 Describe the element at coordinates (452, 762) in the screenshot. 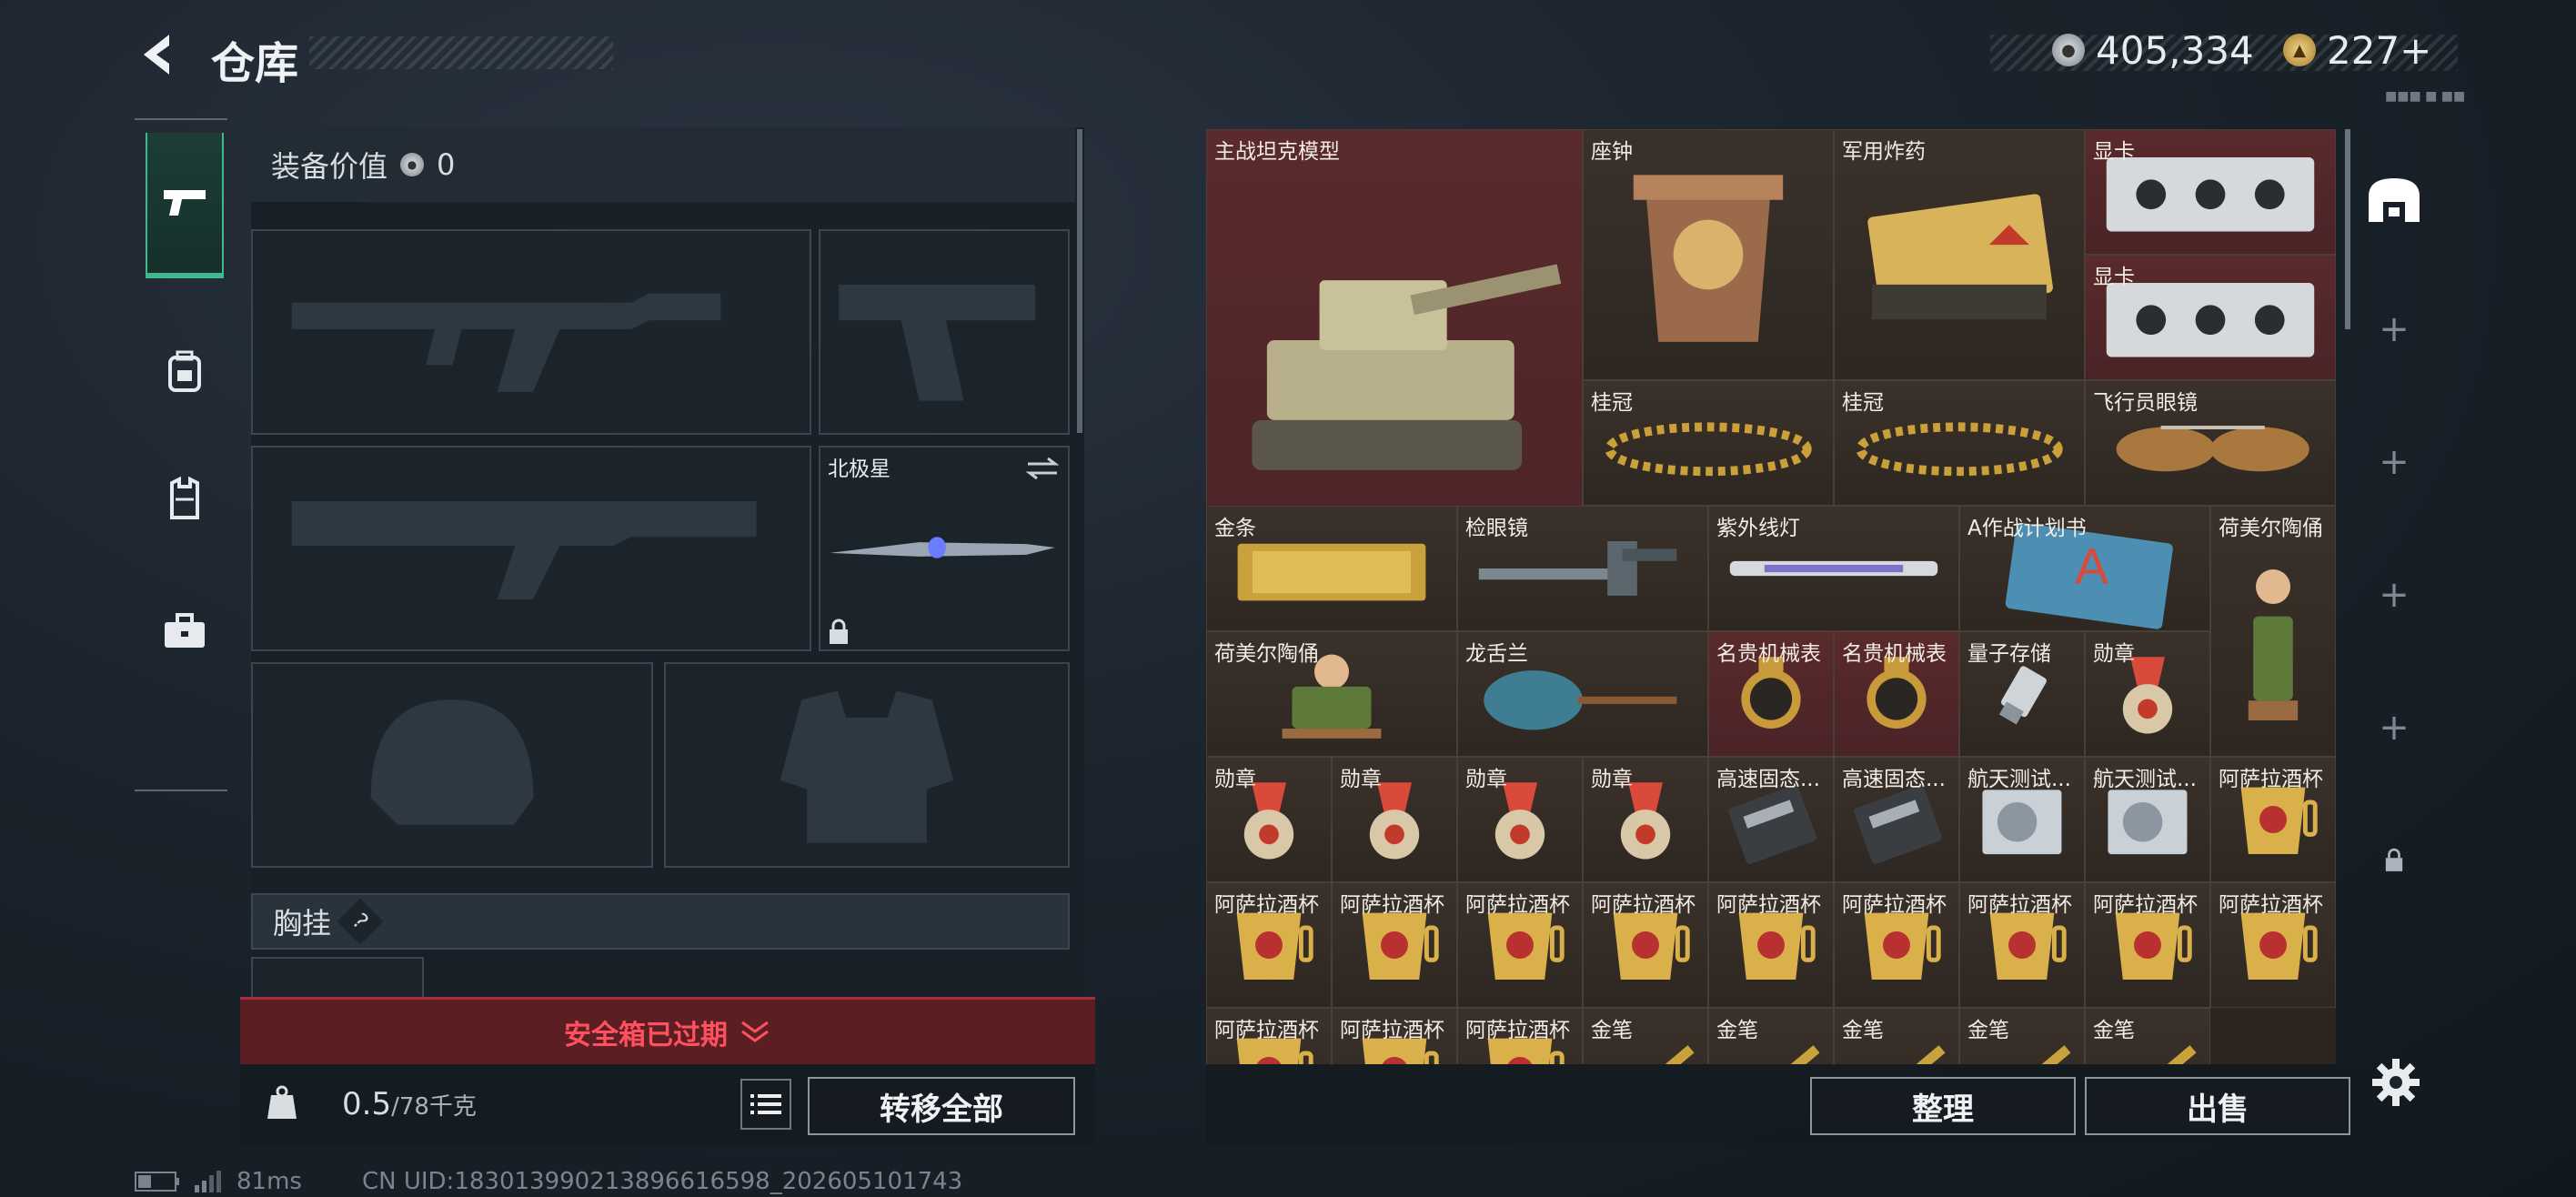

I see `helmet-silhouette-icon` at that location.